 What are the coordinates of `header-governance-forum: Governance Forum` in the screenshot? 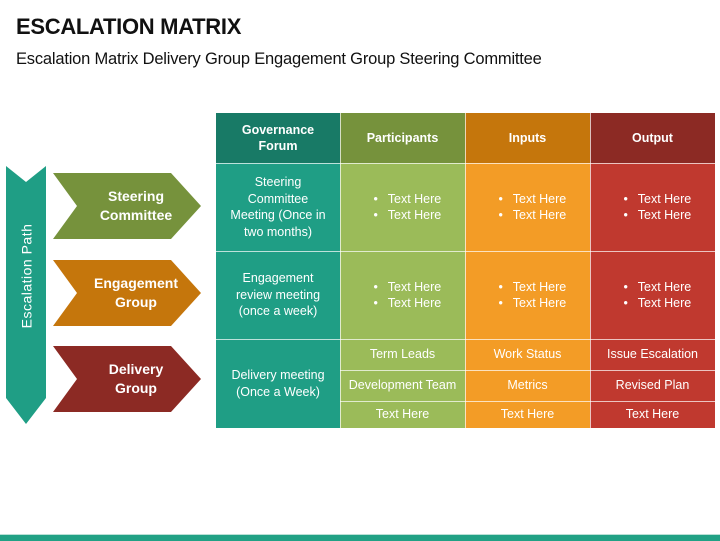 It's located at (278, 138).